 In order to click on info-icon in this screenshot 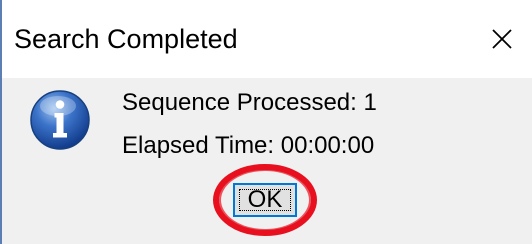, I will do `click(60, 120)`.